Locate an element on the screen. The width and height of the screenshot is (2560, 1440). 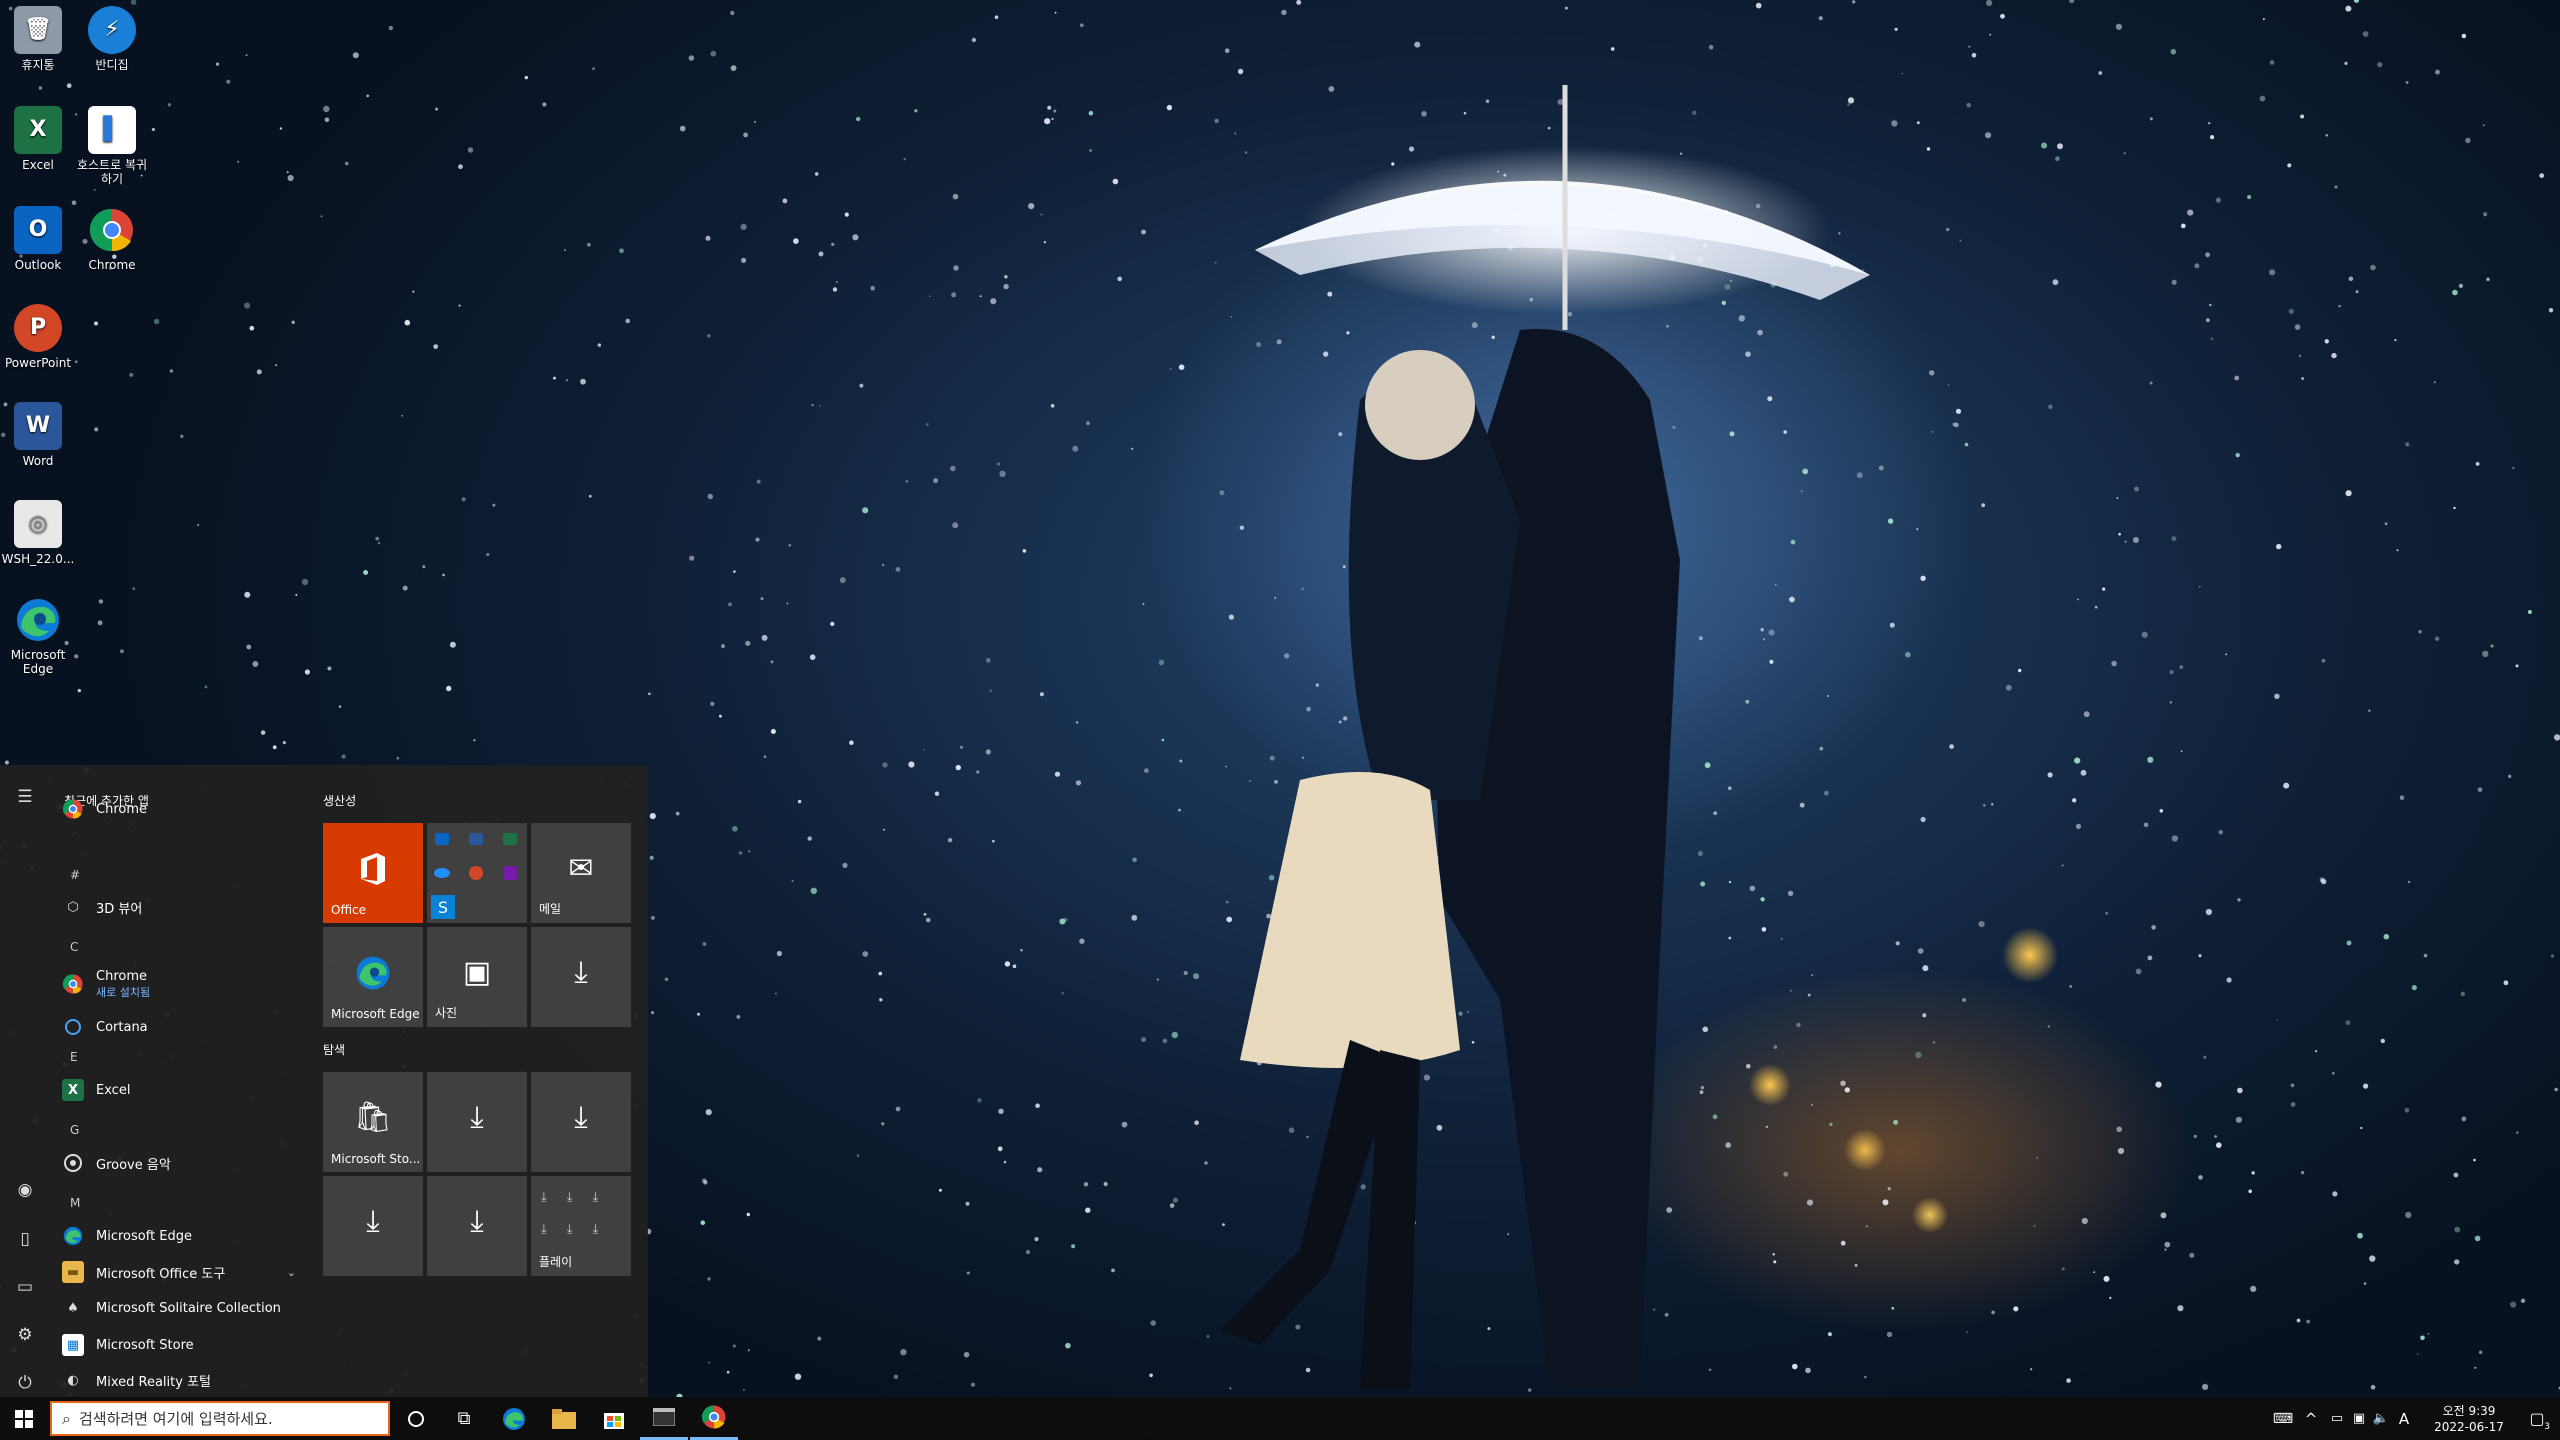
app-item-excel: X Excel is located at coordinates (187, 1090).